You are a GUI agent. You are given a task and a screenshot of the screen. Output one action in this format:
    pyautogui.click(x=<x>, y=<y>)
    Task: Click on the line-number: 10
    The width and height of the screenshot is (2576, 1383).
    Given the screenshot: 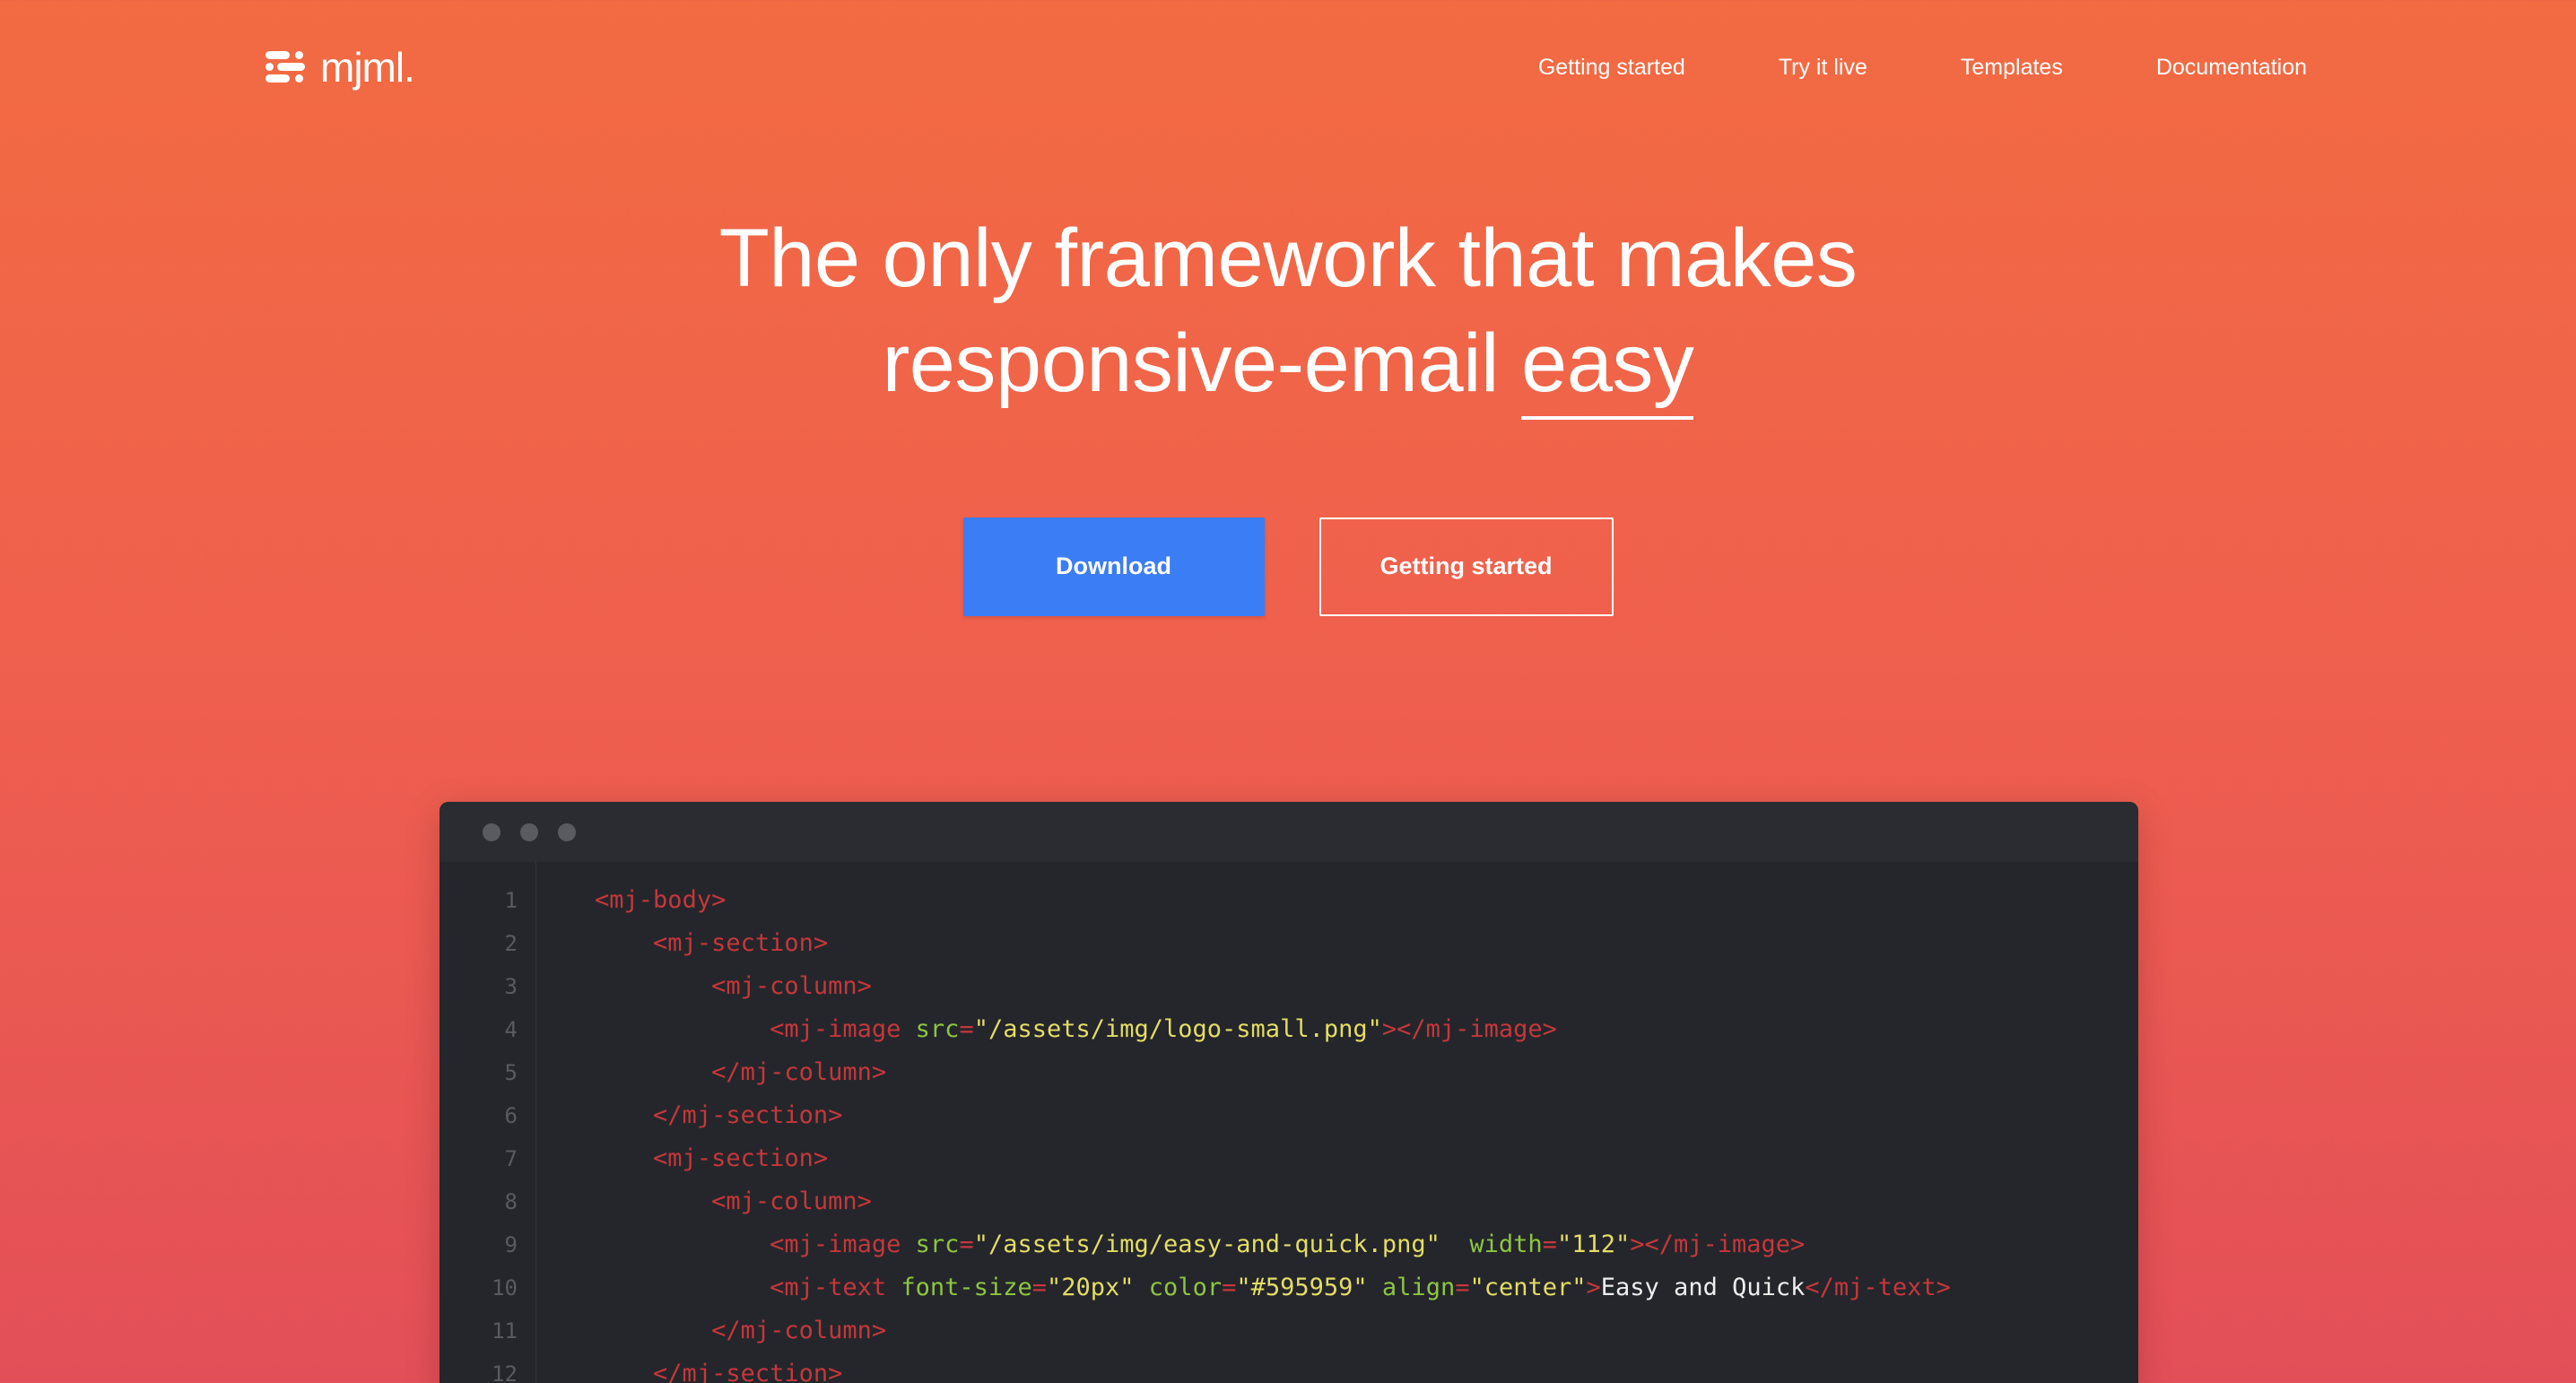 What is the action you would take?
    pyautogui.click(x=505, y=1287)
    